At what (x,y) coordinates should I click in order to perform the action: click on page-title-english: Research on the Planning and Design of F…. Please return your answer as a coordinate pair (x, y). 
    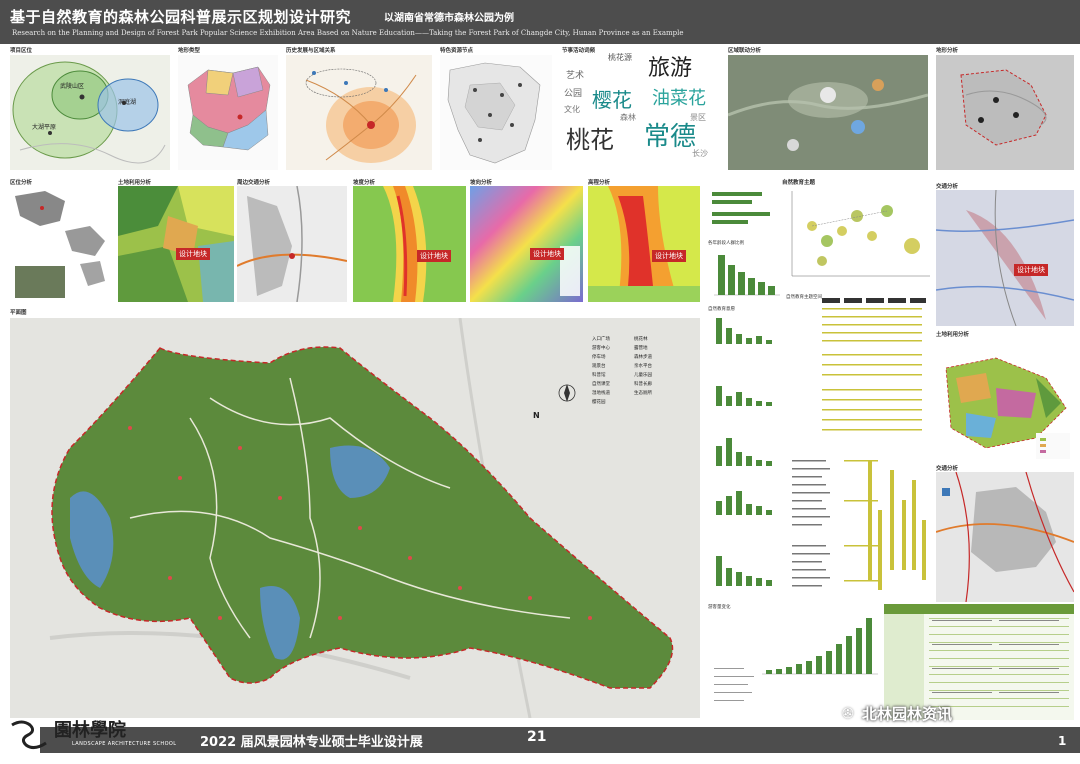
    Looking at the image, I should click on (348, 33).